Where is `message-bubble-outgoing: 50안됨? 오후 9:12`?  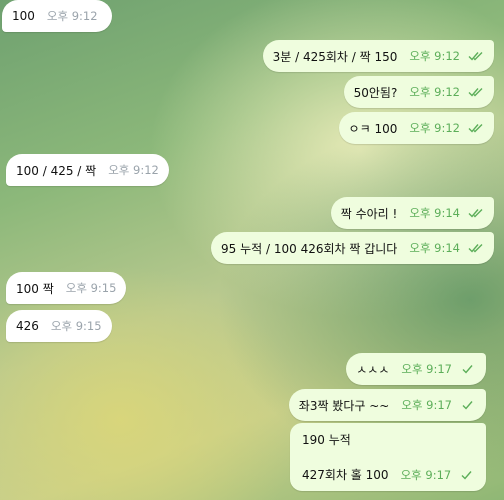 message-bubble-outgoing: 50안됨? 오후 9:12 is located at coordinates (418, 92).